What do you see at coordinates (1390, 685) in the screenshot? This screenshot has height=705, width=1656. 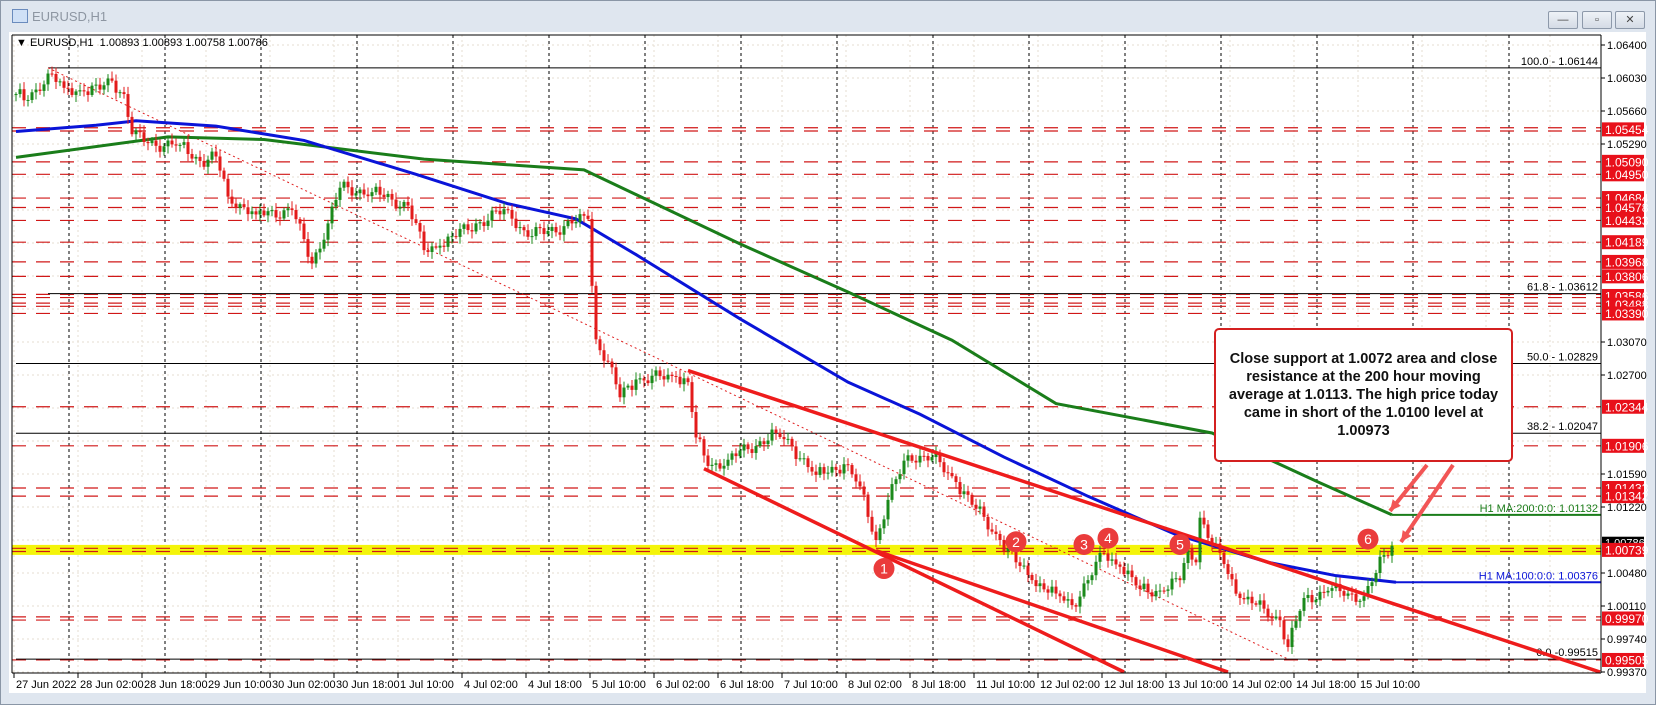 I see `time-tick-label: 15 Jul 10:00` at bounding box center [1390, 685].